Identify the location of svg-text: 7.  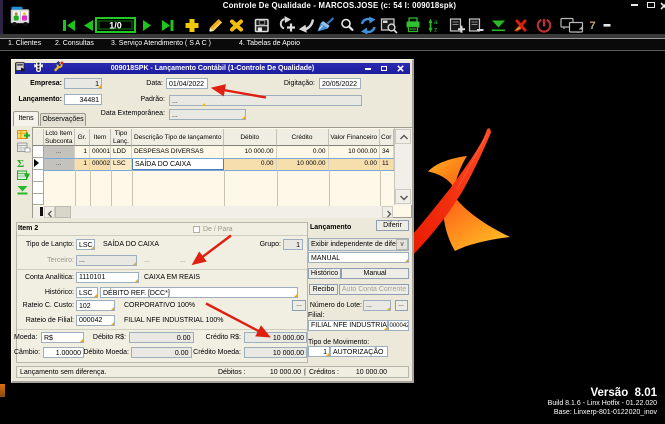
(593, 26).